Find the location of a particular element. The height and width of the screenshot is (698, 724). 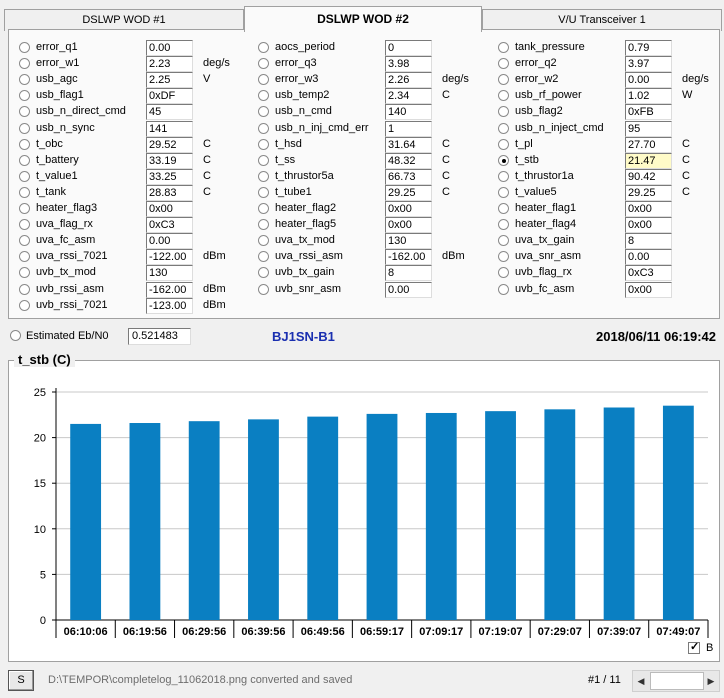

scroll-thumb is located at coordinates (677, 681).